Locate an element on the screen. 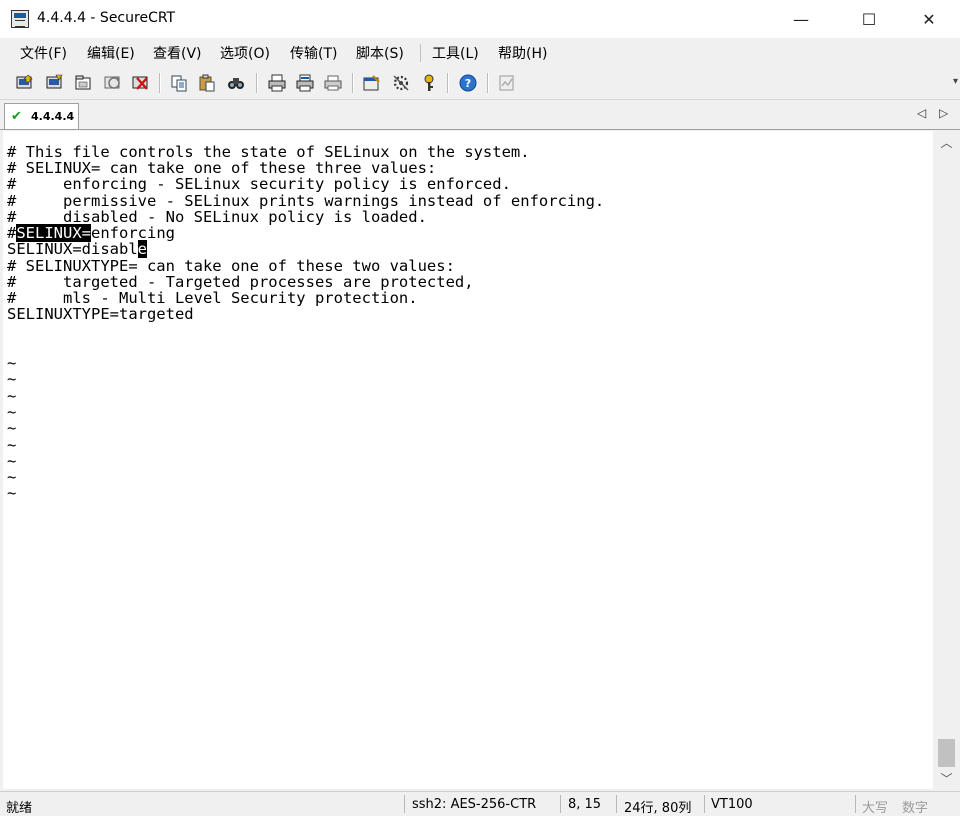 The height and width of the screenshot is (816, 960). connect-icon is located at coordinates (24, 81).